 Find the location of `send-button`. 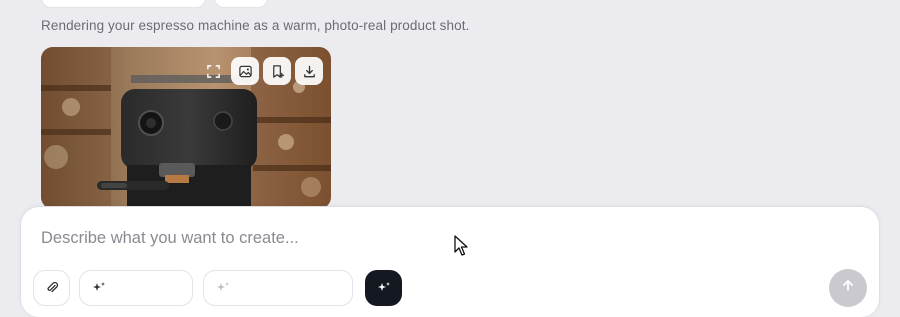

send-button is located at coordinates (848, 288).